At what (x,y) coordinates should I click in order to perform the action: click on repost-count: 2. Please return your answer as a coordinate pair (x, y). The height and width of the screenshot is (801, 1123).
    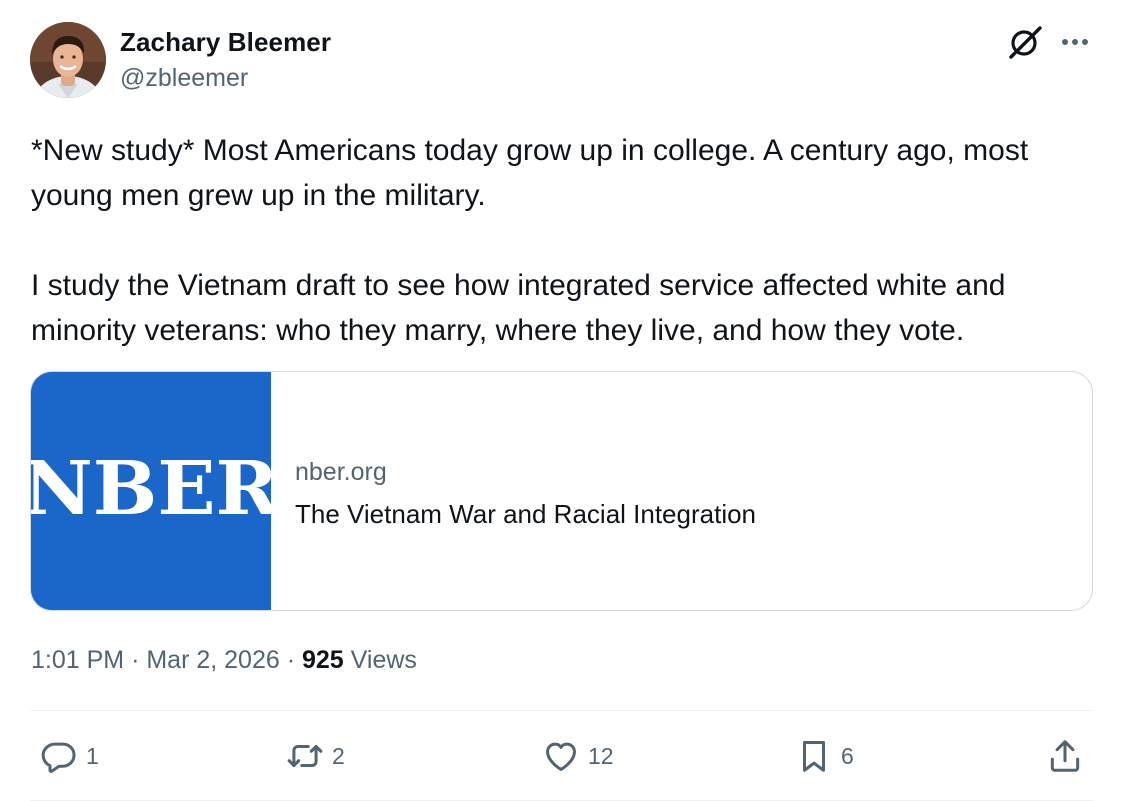
    Looking at the image, I should click on (338, 755).